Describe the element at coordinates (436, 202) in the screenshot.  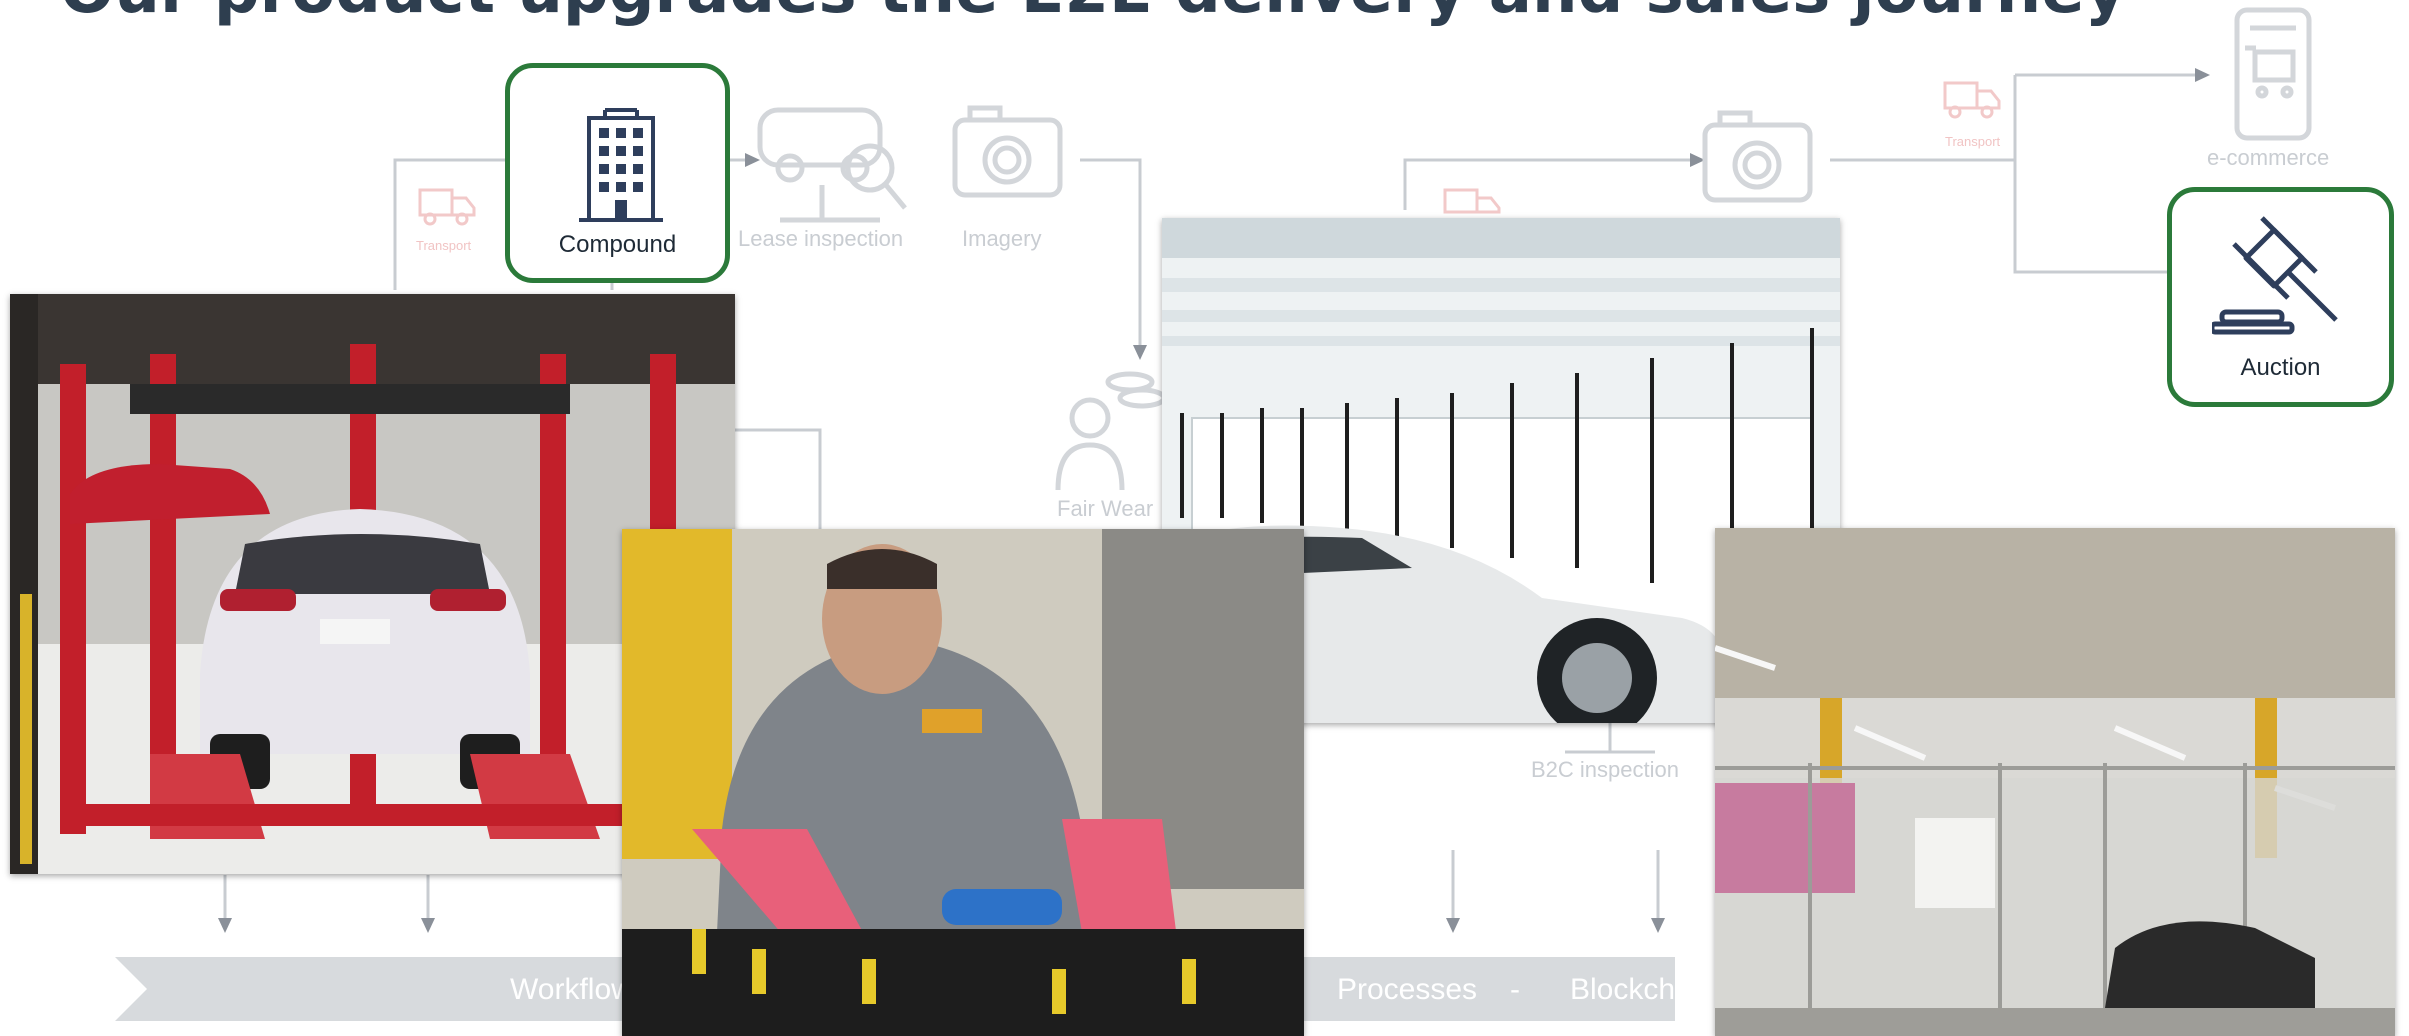
I see `truck-icon` at that location.